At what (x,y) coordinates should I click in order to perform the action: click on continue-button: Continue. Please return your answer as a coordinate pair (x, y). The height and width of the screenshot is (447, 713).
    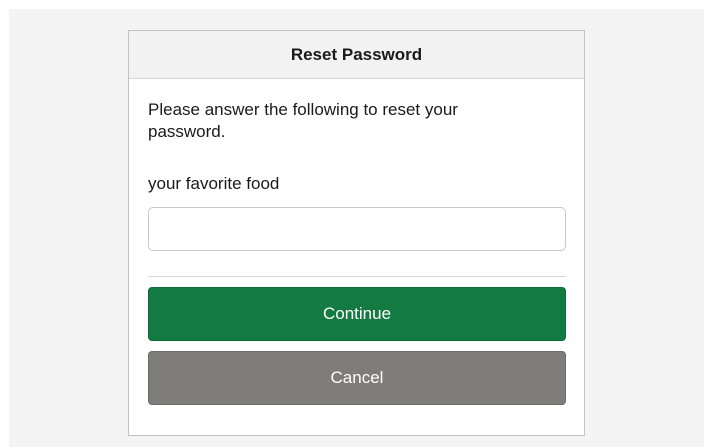
    Looking at the image, I should click on (357, 314).